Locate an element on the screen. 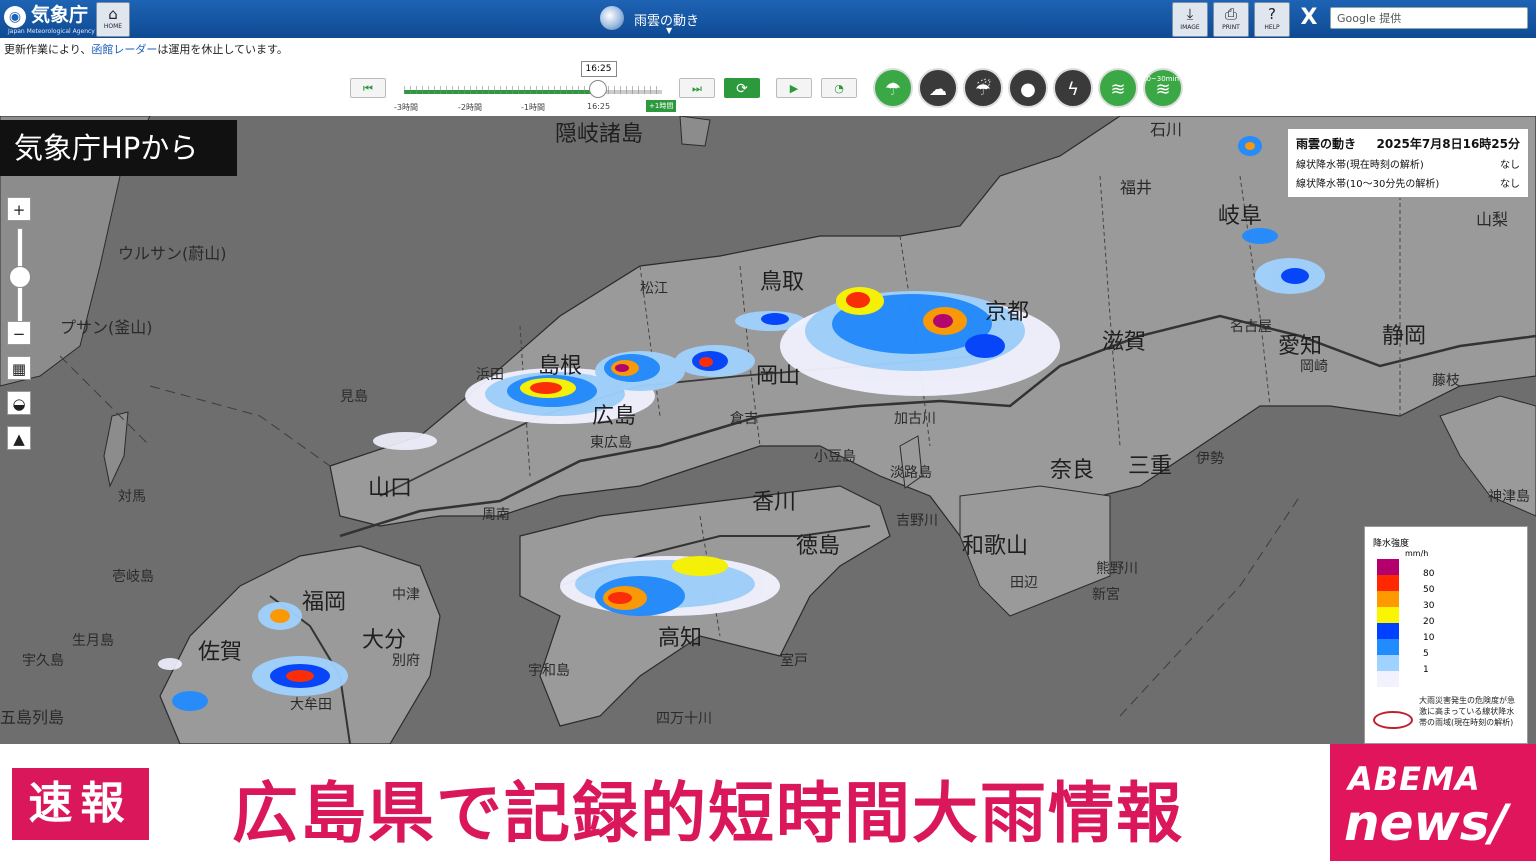 This screenshot has width=1536, height=861. refresh-button: ⟳ is located at coordinates (742, 88).